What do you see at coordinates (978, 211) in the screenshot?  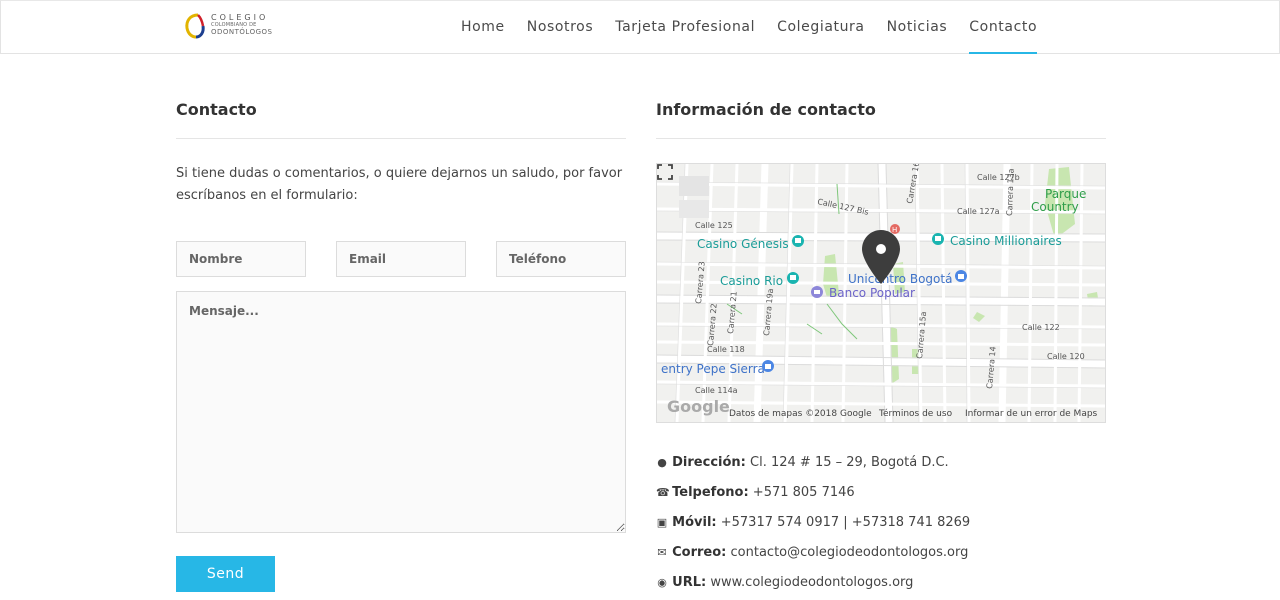 I see `street-label: Calle 127a` at bounding box center [978, 211].